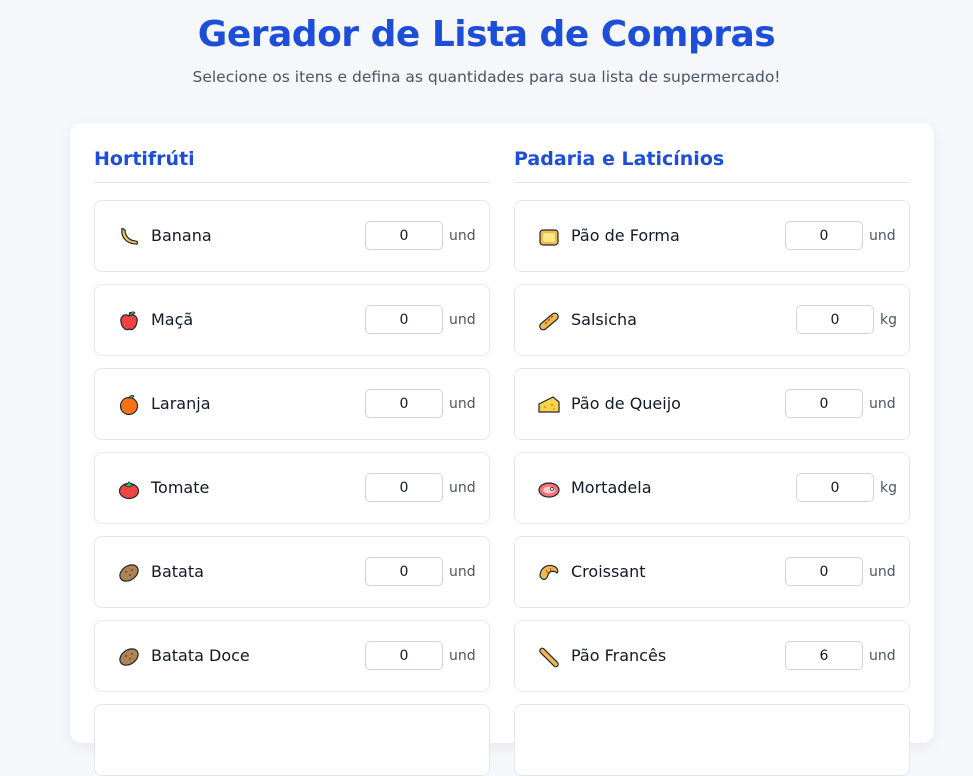 Image resolution: width=973 pixels, height=776 pixels. What do you see at coordinates (172, 319) in the screenshot?
I see `item-name: Maçã` at bounding box center [172, 319].